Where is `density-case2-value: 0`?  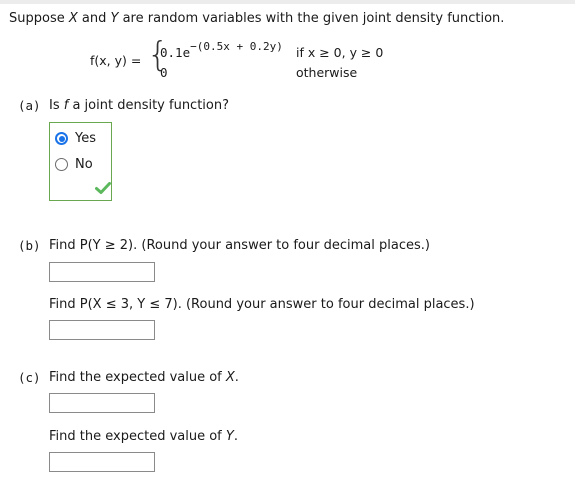
density-case2-value: 0 is located at coordinates (164, 72).